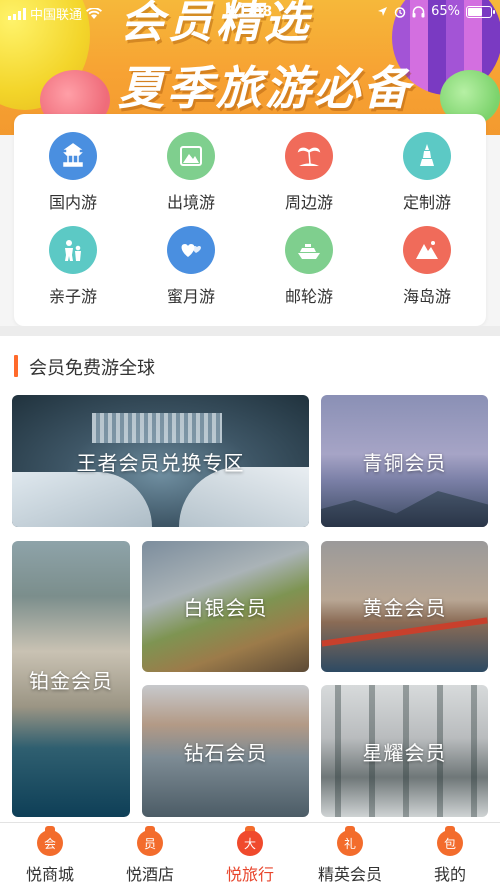 The image size is (500, 889). What do you see at coordinates (16, 366) in the screenshot?
I see `section-accent-bar` at bounding box center [16, 366].